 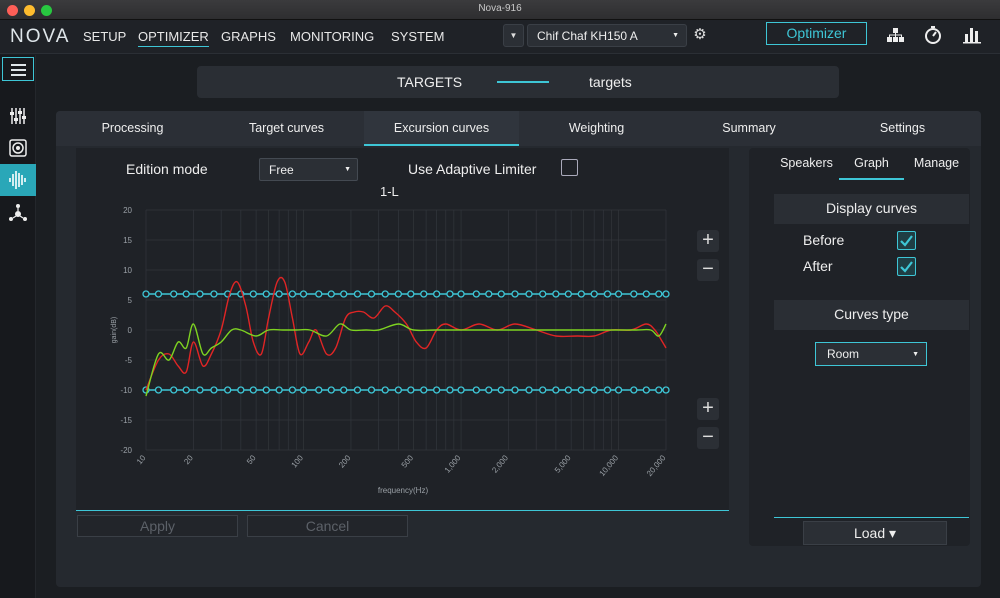 What do you see at coordinates (18, 116) in the screenshot?
I see `mixer-icon` at bounding box center [18, 116].